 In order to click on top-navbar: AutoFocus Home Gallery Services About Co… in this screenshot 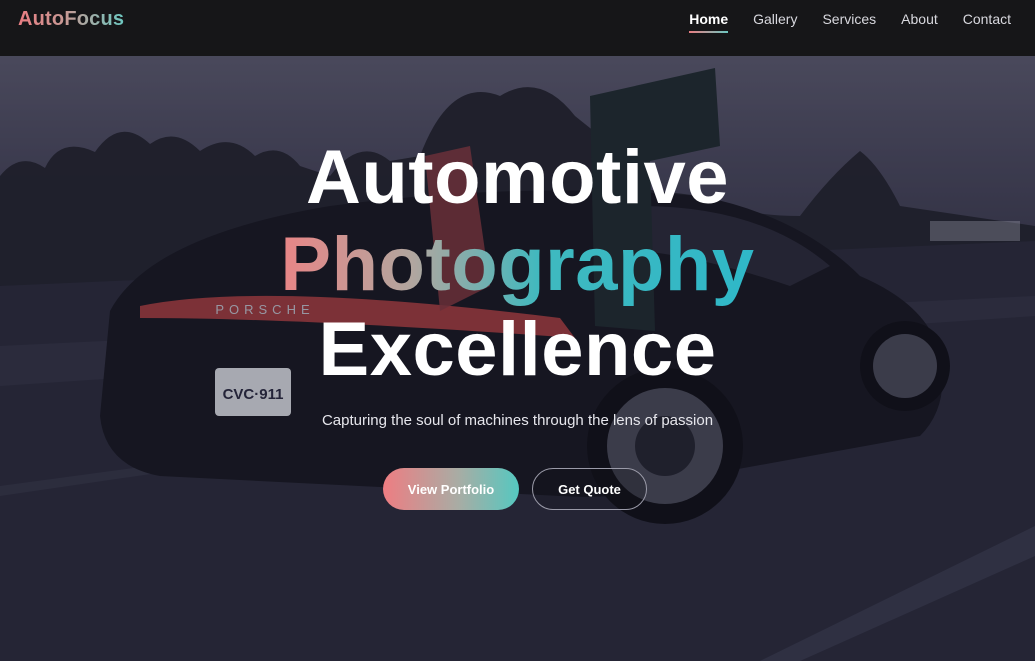, I will do `click(517, 28)`.